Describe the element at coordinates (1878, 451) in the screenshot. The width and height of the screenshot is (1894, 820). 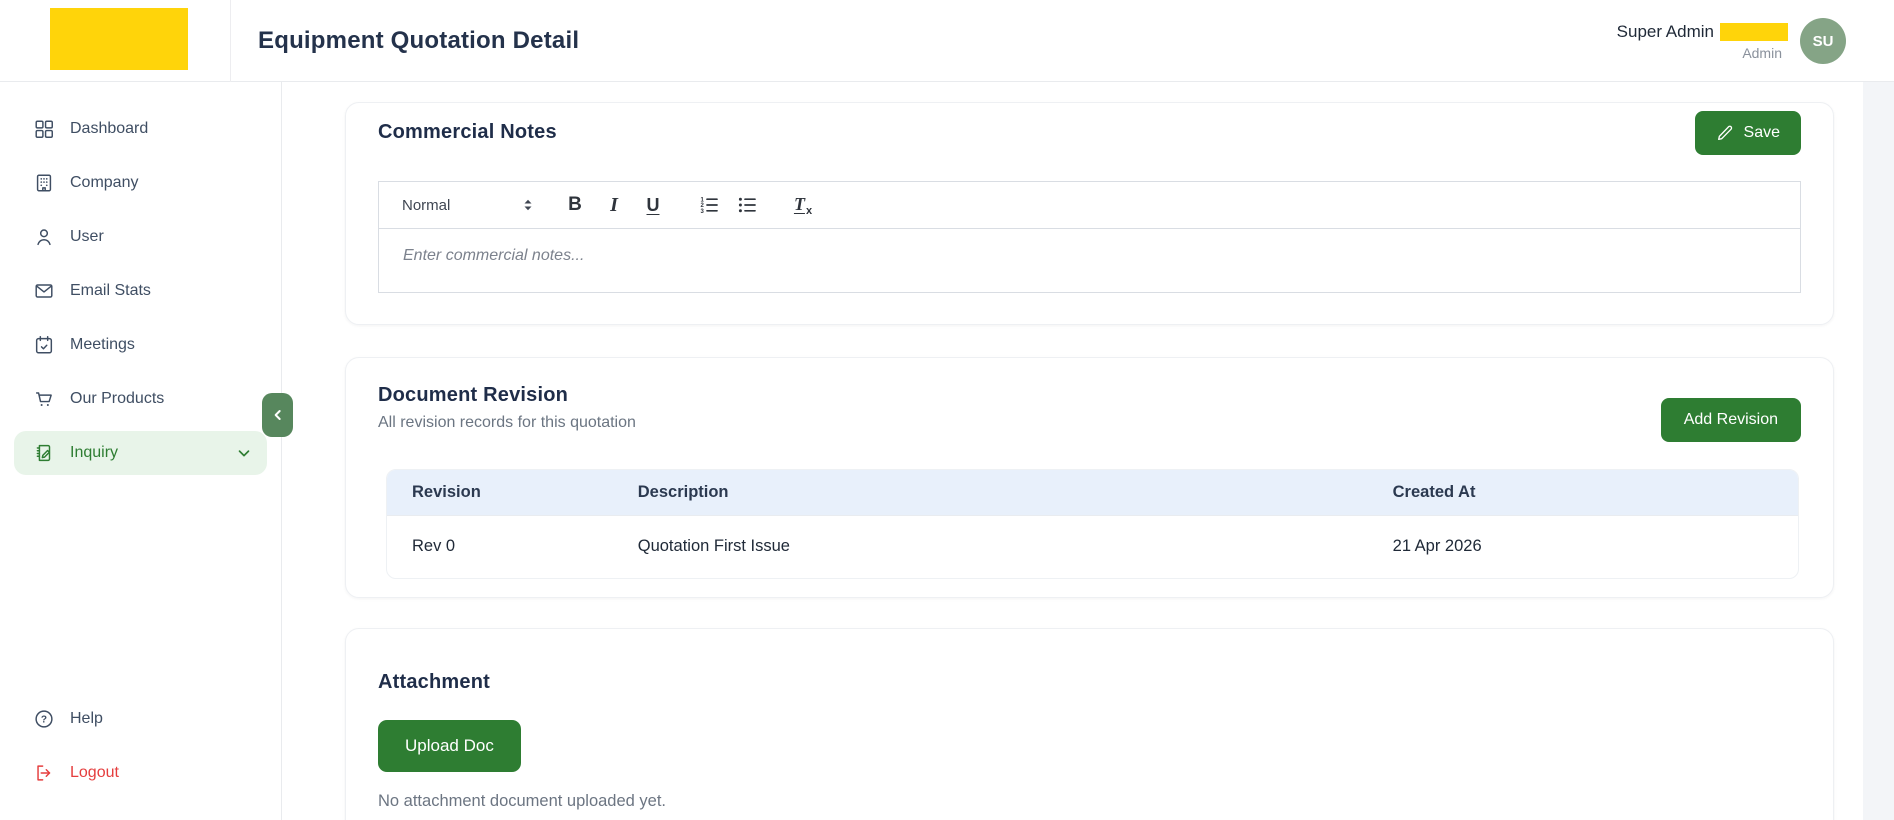
I see `page-scrollbar` at that location.